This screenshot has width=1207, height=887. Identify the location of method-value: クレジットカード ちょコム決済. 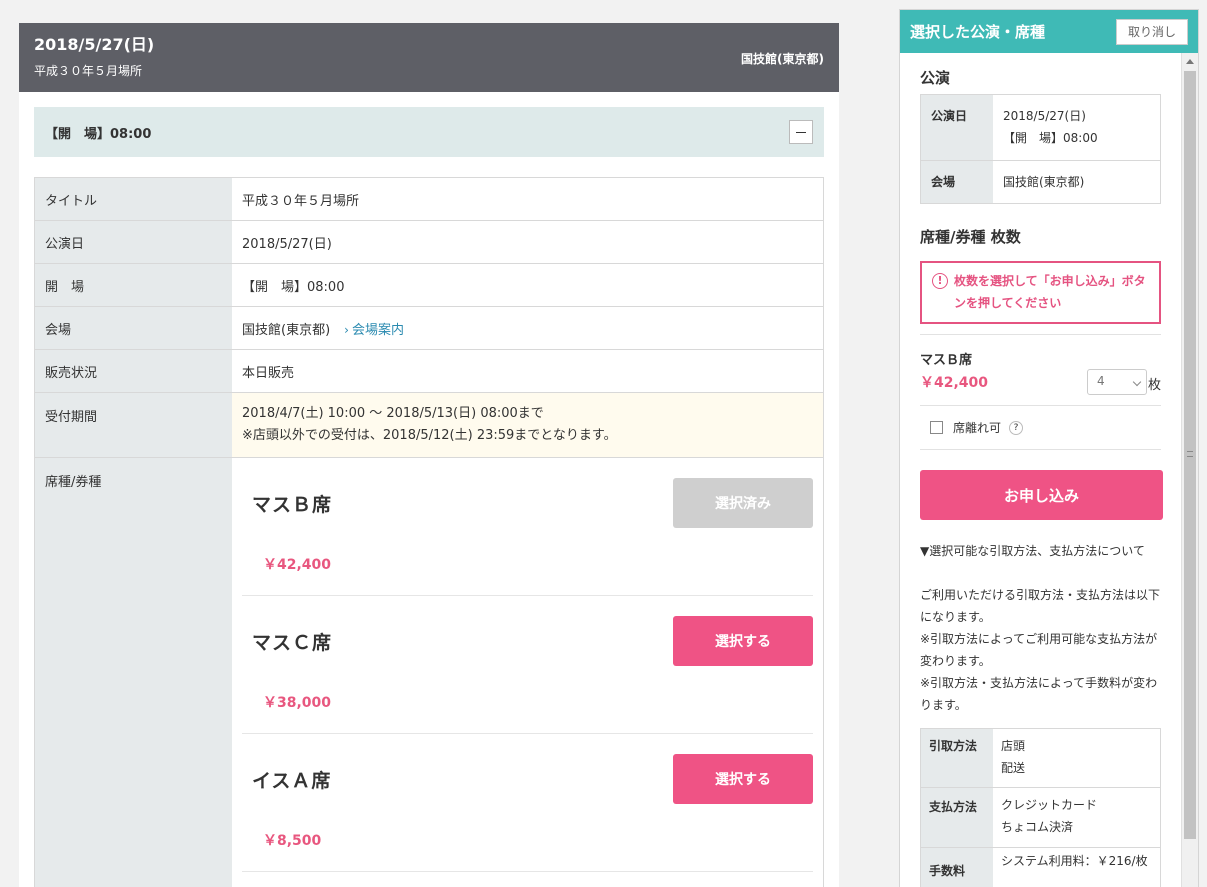
(1076, 817).